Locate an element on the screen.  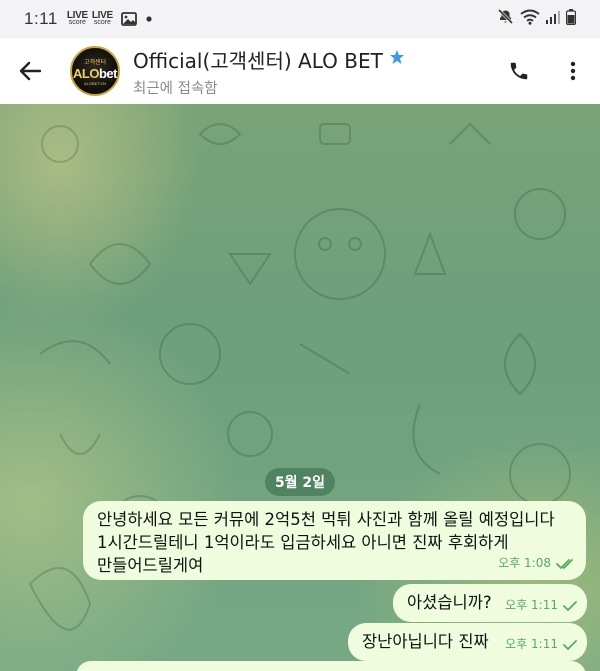
chat-info: Official(고객센터) ALO BET 최근에 접속함 is located at coordinates (269, 71).